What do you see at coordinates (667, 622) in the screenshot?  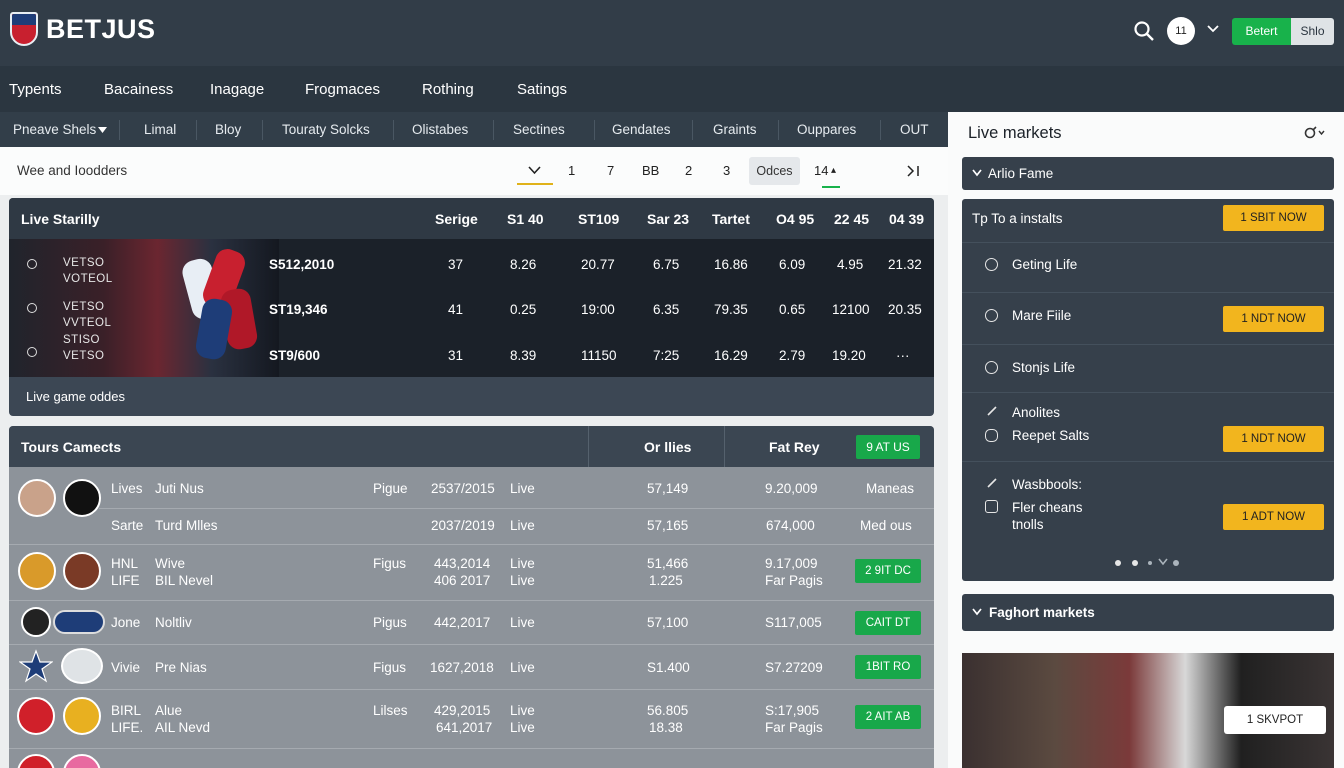 I see `odds-value: 57,100` at bounding box center [667, 622].